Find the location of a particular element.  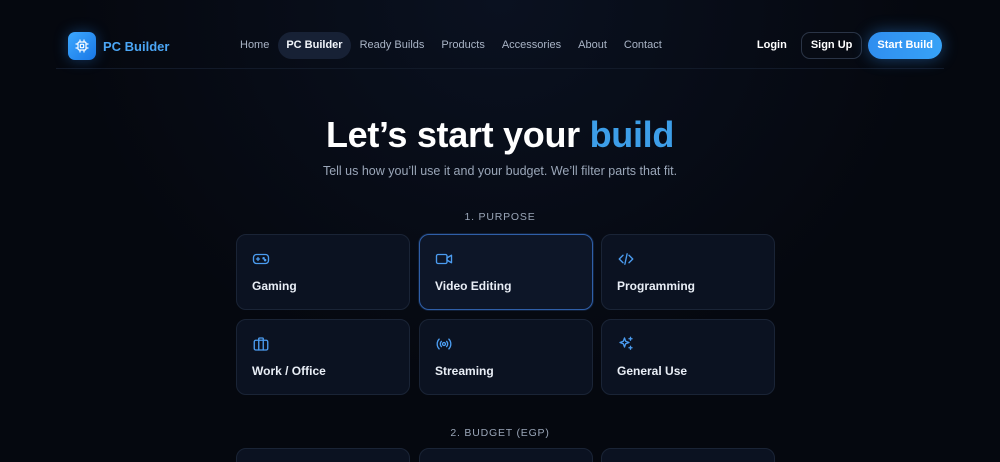

purpose-card-label: Streaming is located at coordinates (464, 371).